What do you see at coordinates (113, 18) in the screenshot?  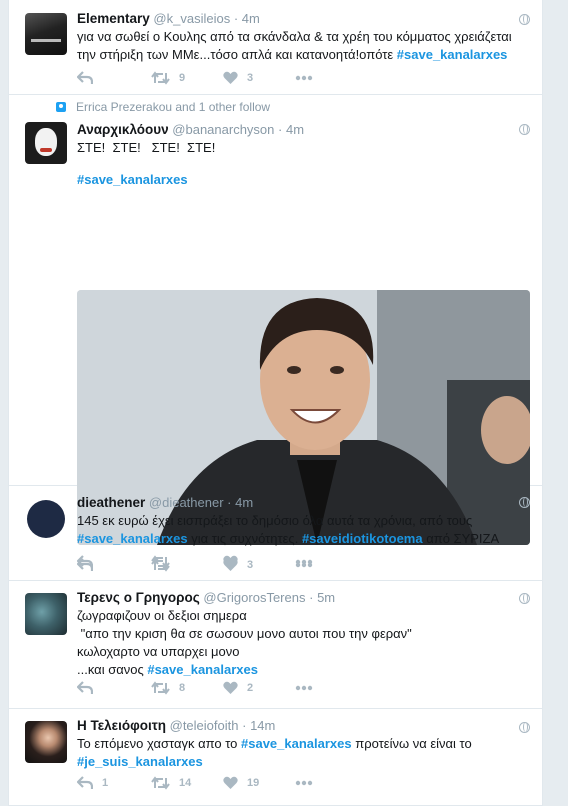 I see `fullname: Elementary` at bounding box center [113, 18].